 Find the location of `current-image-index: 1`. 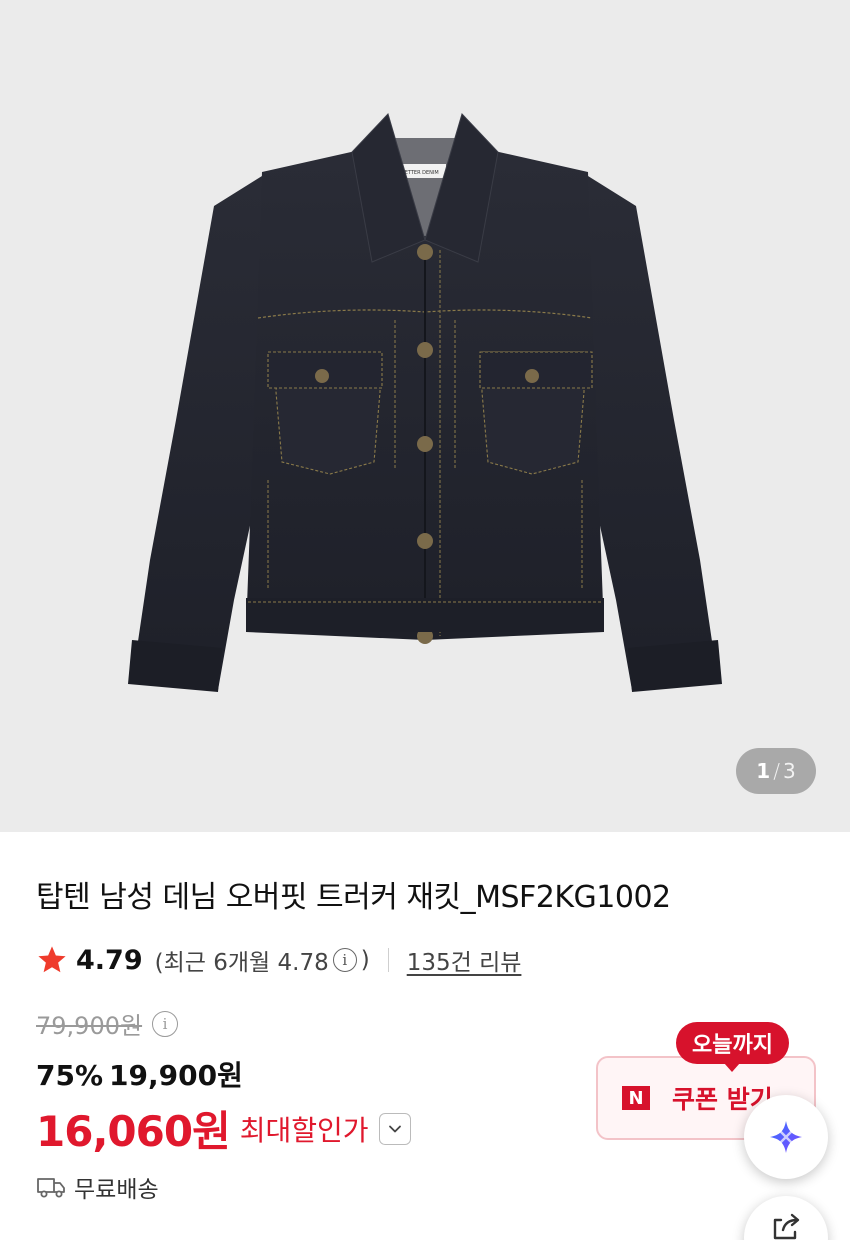

current-image-index: 1 is located at coordinates (763, 771).